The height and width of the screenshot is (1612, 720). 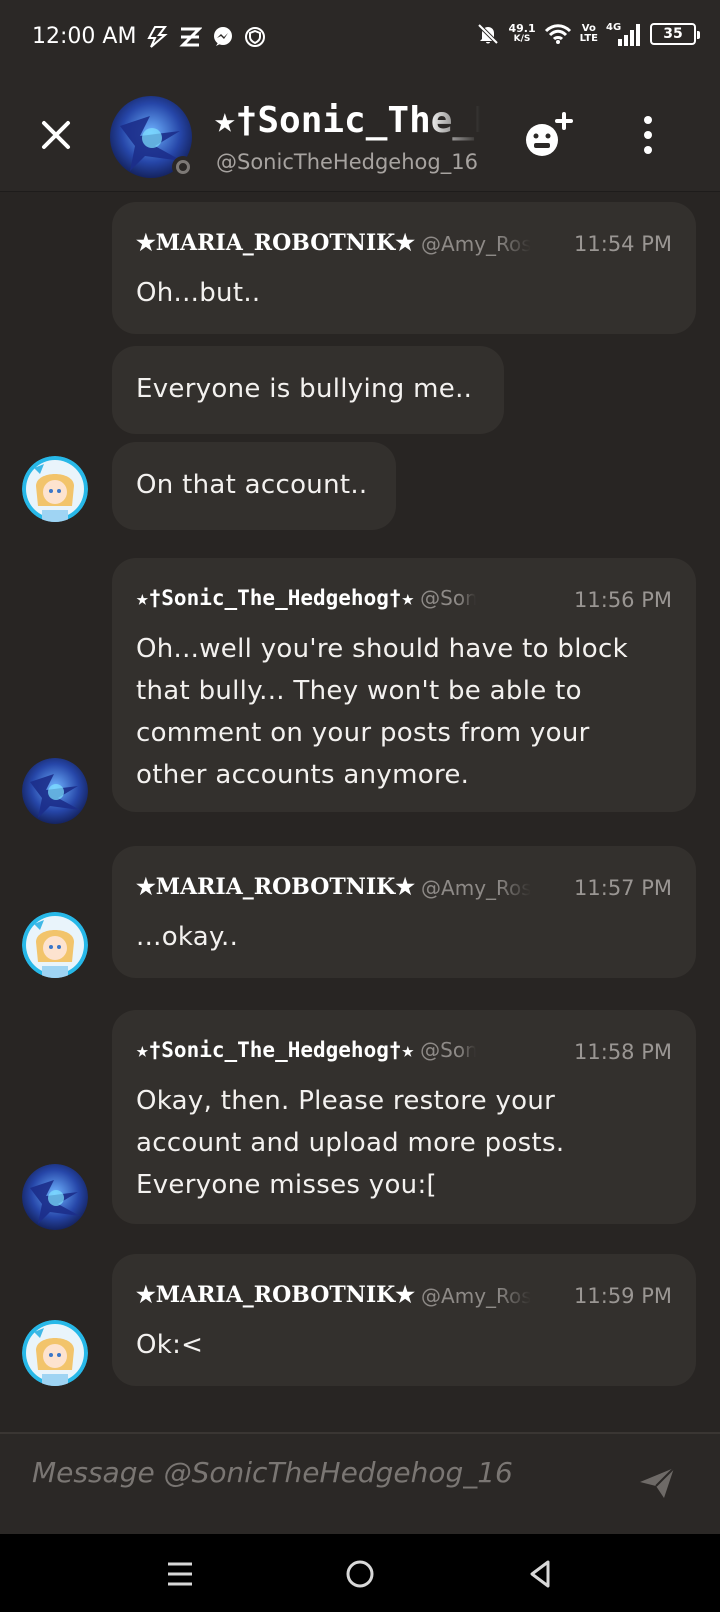 I want to click on message-time: 11:57 PM, so click(x=623, y=888).